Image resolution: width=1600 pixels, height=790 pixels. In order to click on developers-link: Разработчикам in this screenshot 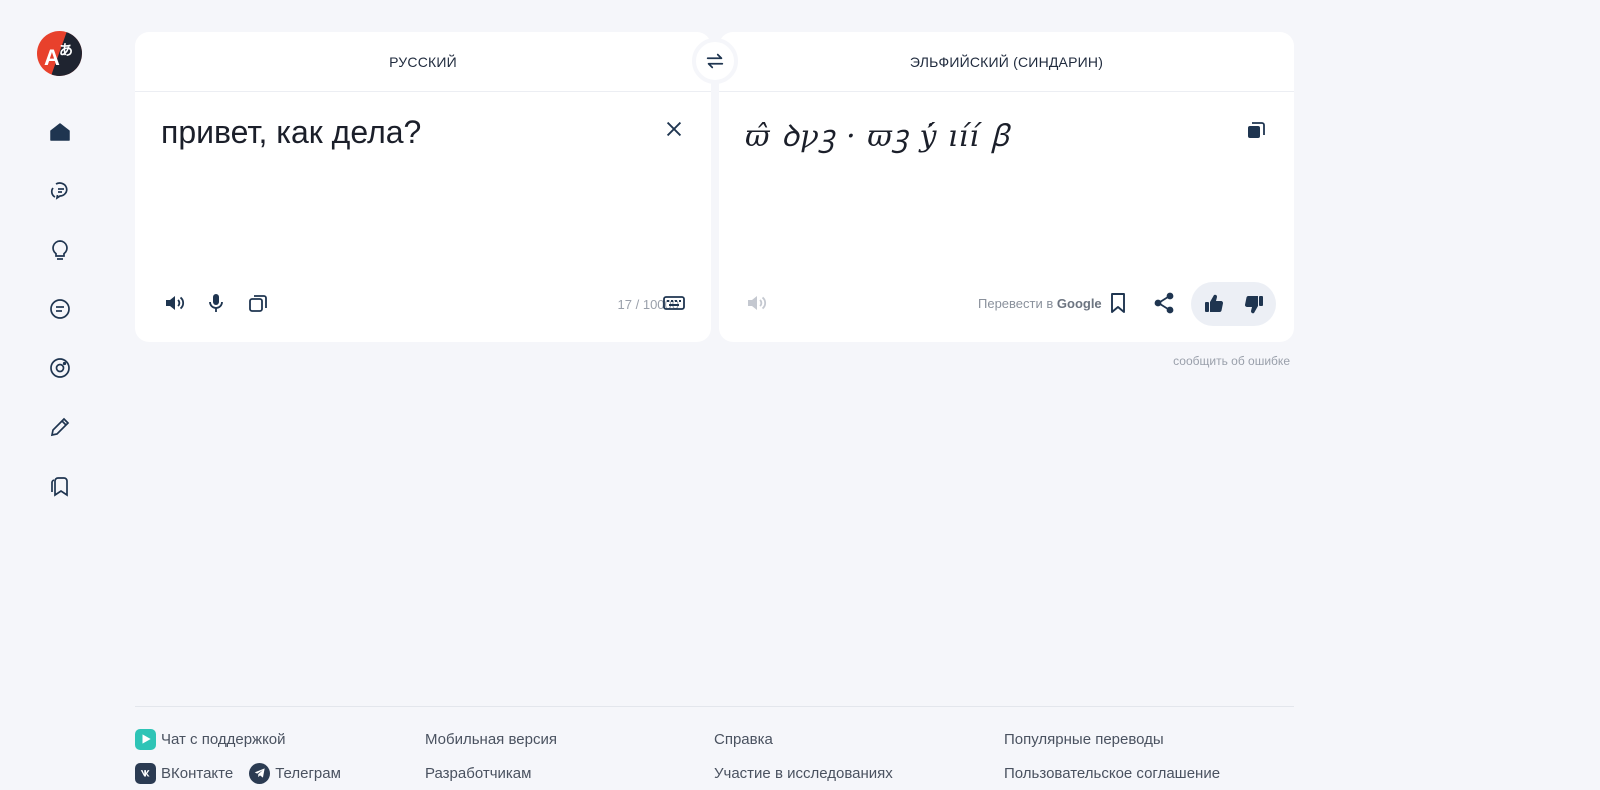, I will do `click(491, 773)`.